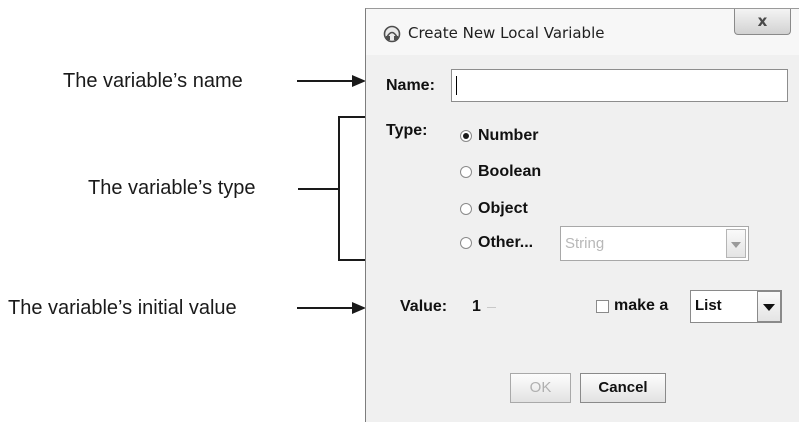 The width and height of the screenshot is (805, 422). What do you see at coordinates (503, 208) in the screenshot?
I see `type-option-label: Object` at bounding box center [503, 208].